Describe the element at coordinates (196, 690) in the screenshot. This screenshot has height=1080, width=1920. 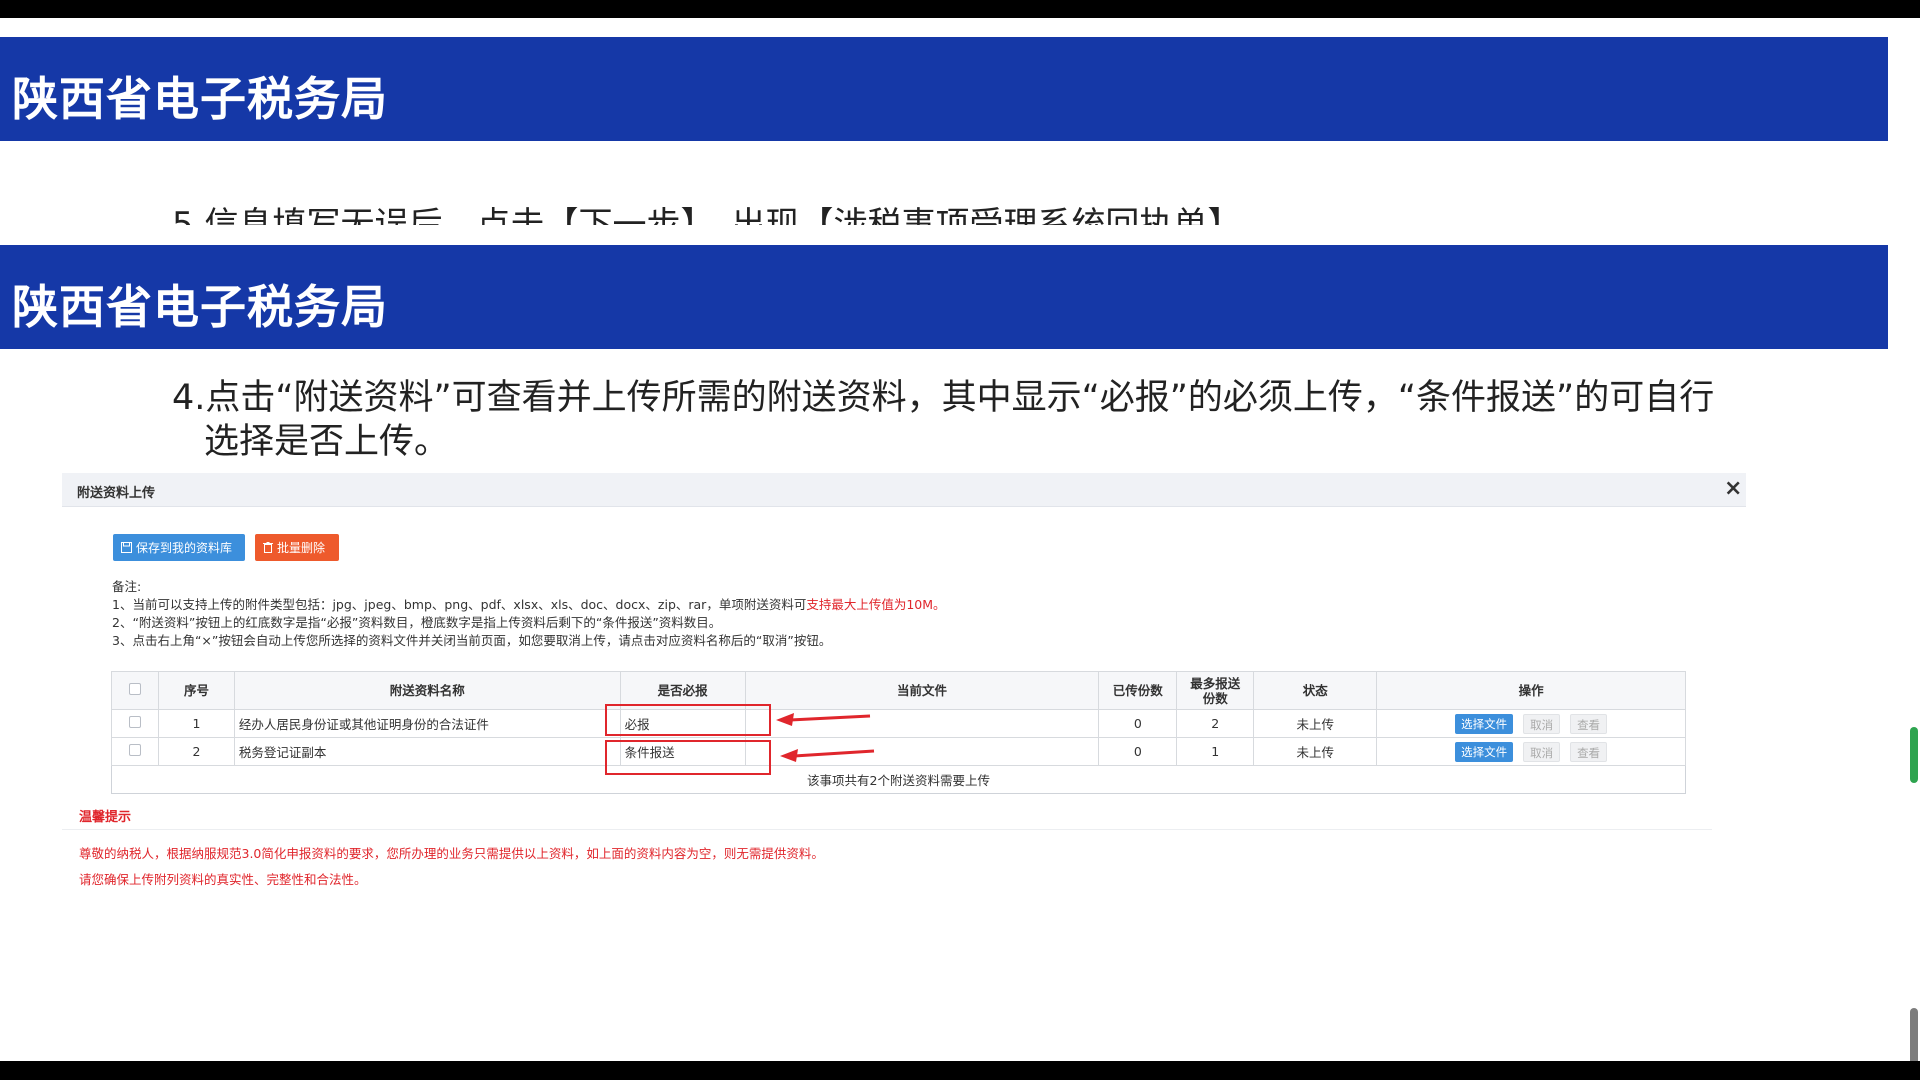
I see `col-seq: 序号` at that location.